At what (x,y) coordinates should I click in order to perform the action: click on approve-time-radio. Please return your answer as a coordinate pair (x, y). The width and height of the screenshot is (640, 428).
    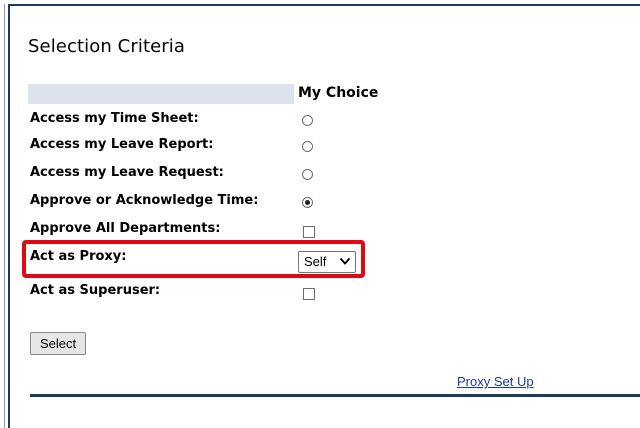
    Looking at the image, I should click on (307, 202).